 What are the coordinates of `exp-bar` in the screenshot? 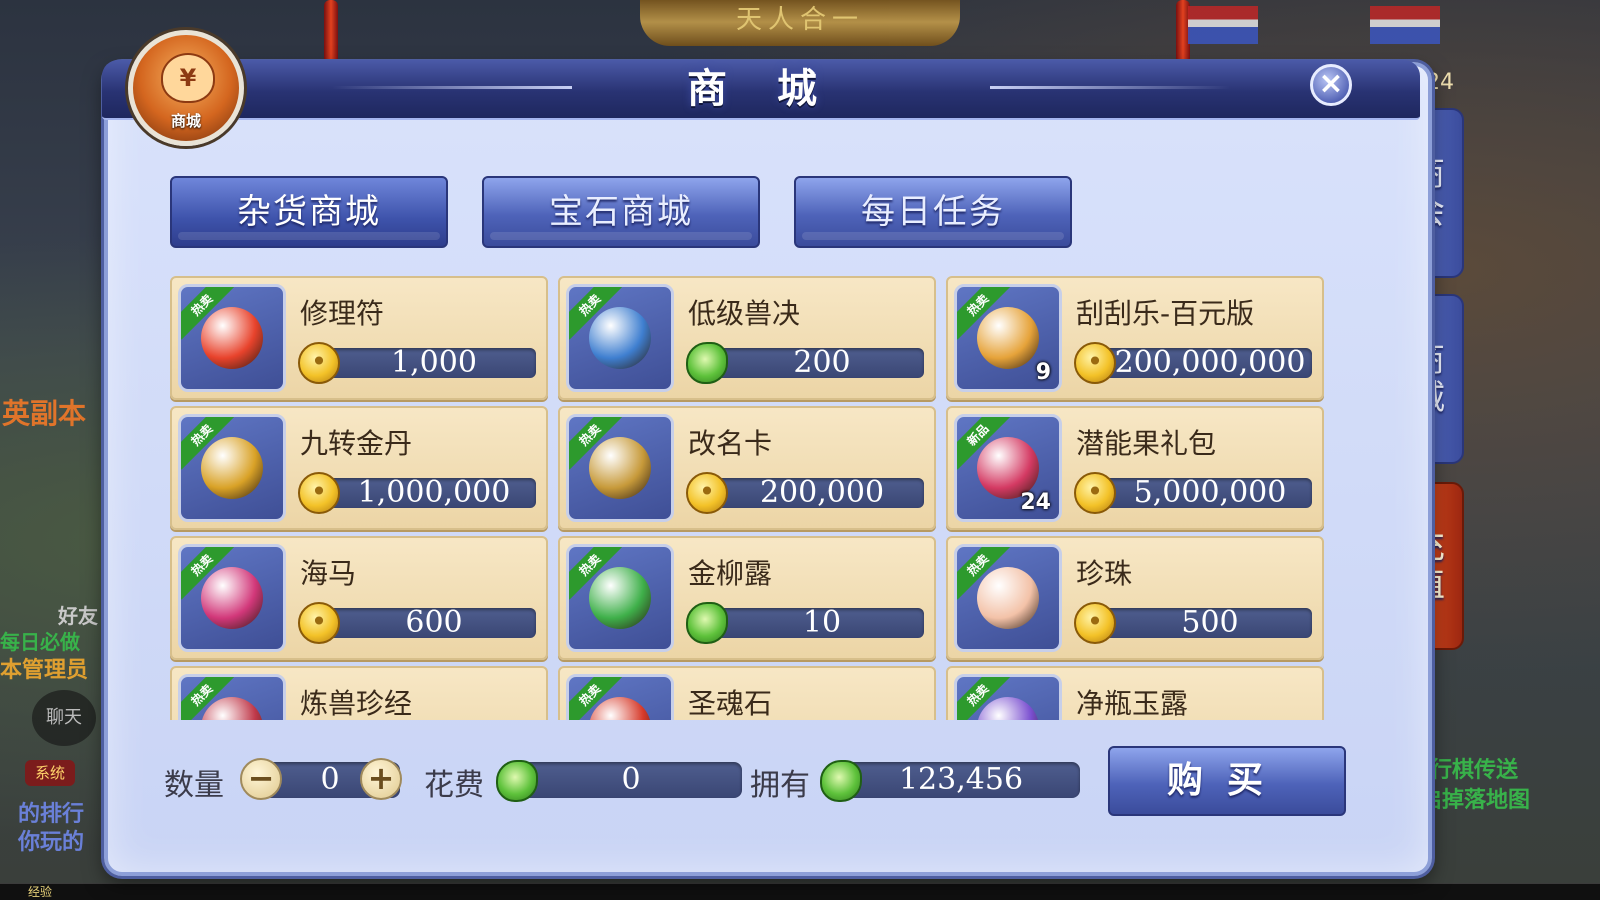 It's located at (800, 891).